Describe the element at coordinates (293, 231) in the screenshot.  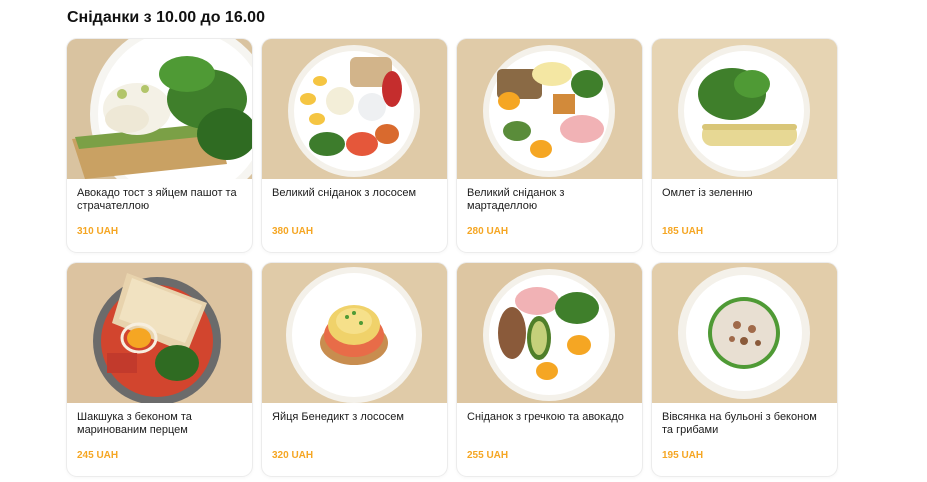
I see `dish-price: 380 UAH` at that location.